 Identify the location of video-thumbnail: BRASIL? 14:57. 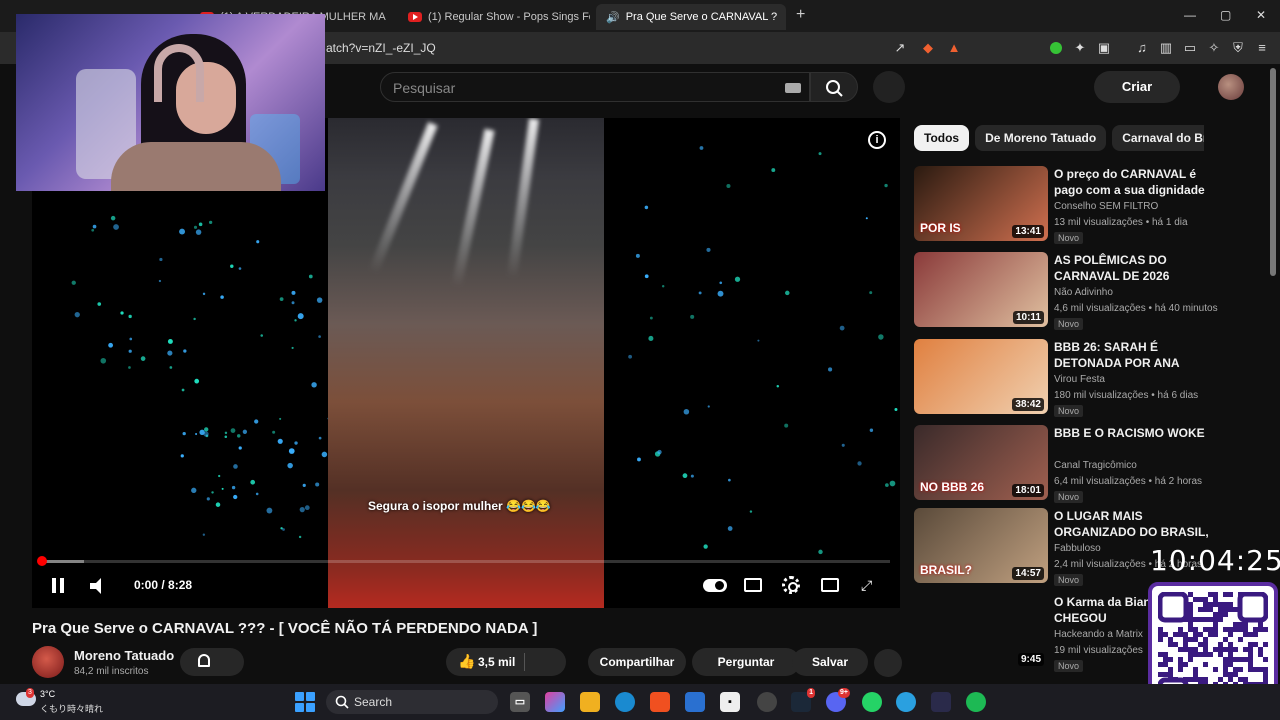
(981, 545).